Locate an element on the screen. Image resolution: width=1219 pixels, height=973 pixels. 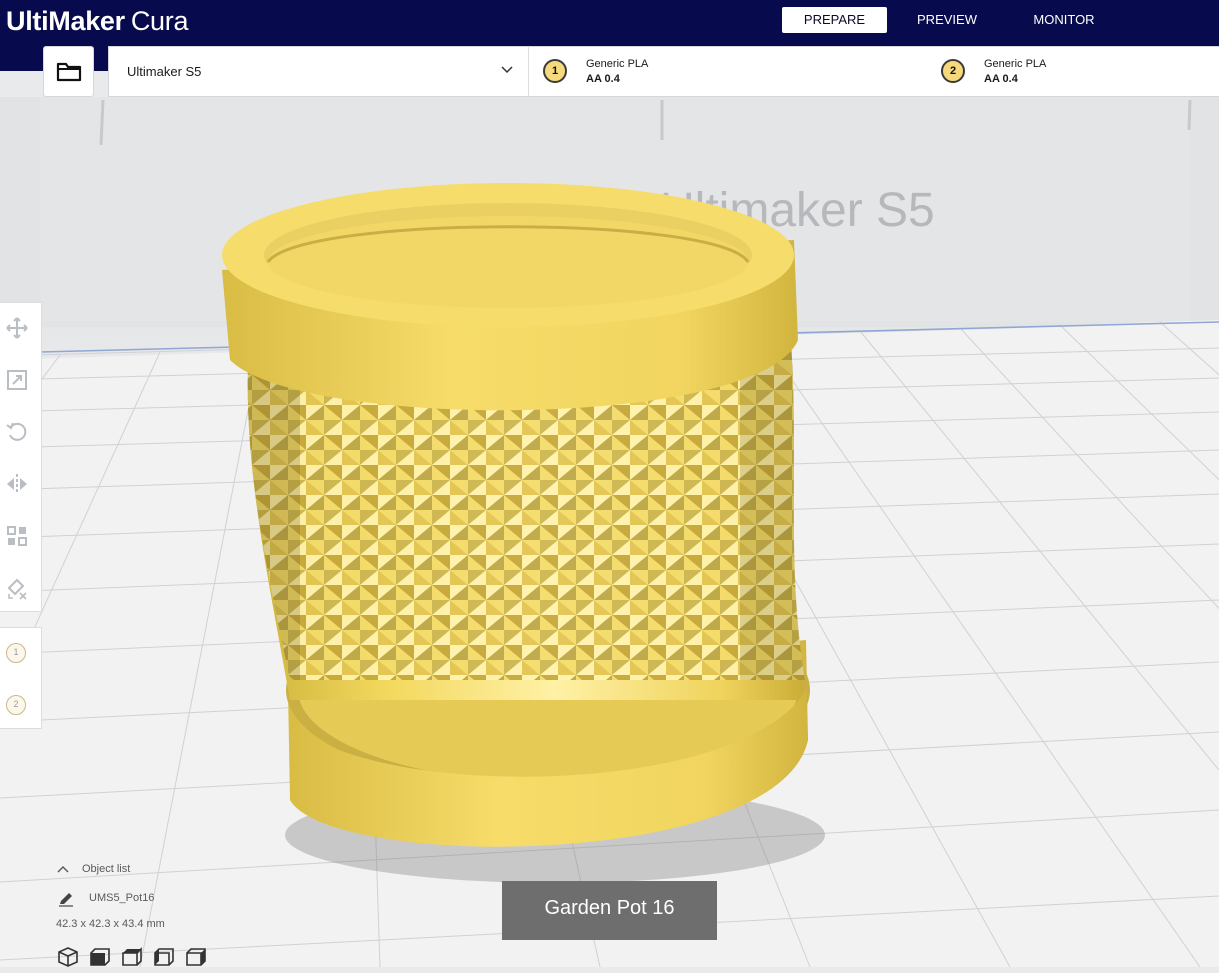
extruder-1-nozzle: AA 0.4 is located at coordinates (603, 79).